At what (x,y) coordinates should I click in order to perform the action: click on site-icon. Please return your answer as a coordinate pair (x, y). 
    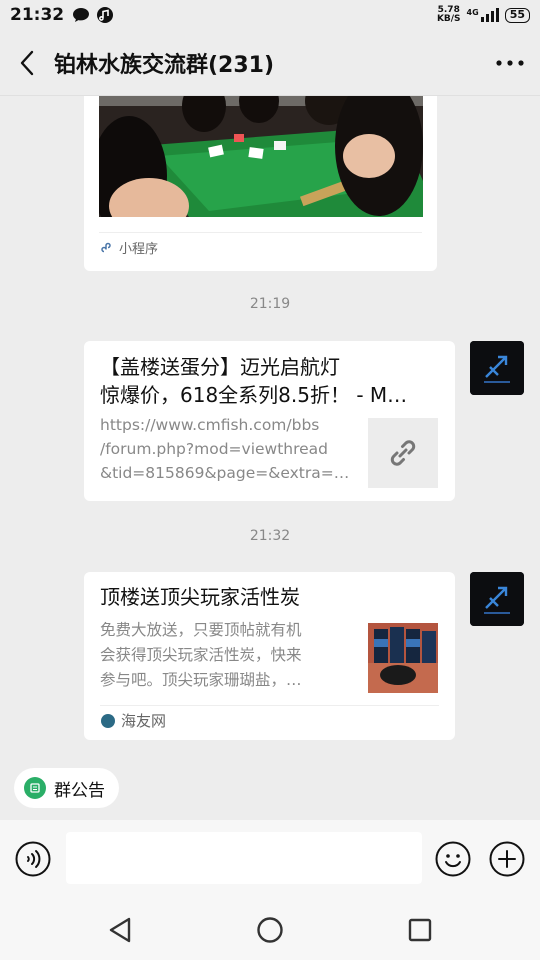
    Looking at the image, I should click on (108, 720).